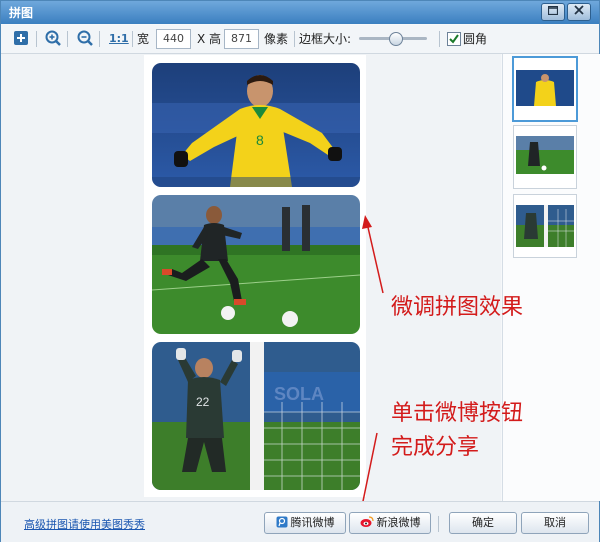  Describe the element at coordinates (312, 522) in the screenshot. I see `tencent-weibo-label: 腾讯微博` at that location.